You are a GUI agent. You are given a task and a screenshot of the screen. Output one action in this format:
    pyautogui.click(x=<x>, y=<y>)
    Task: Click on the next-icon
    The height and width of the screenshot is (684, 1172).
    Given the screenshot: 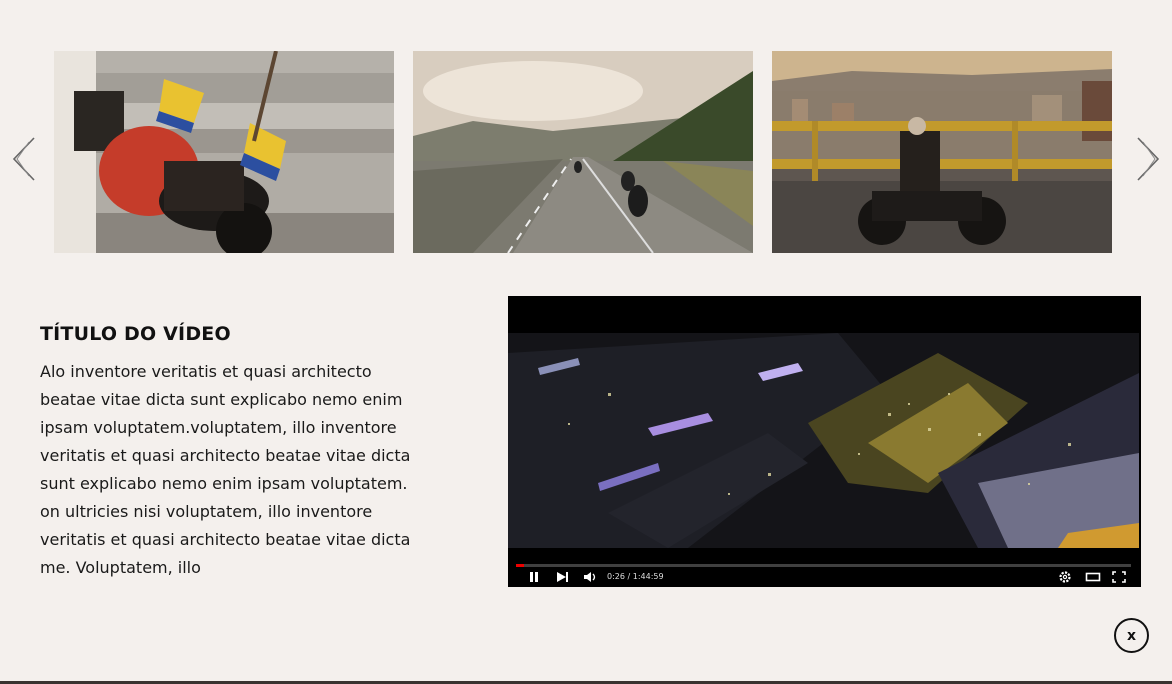 What is the action you would take?
    pyautogui.click(x=562, y=577)
    